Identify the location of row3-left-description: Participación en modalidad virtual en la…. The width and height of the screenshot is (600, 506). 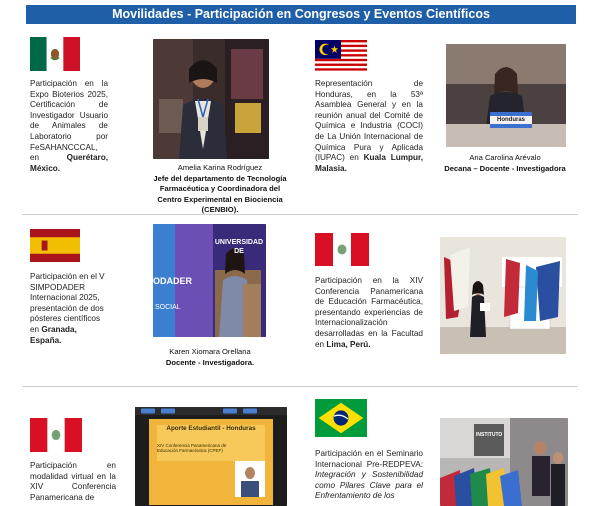
(73, 481).